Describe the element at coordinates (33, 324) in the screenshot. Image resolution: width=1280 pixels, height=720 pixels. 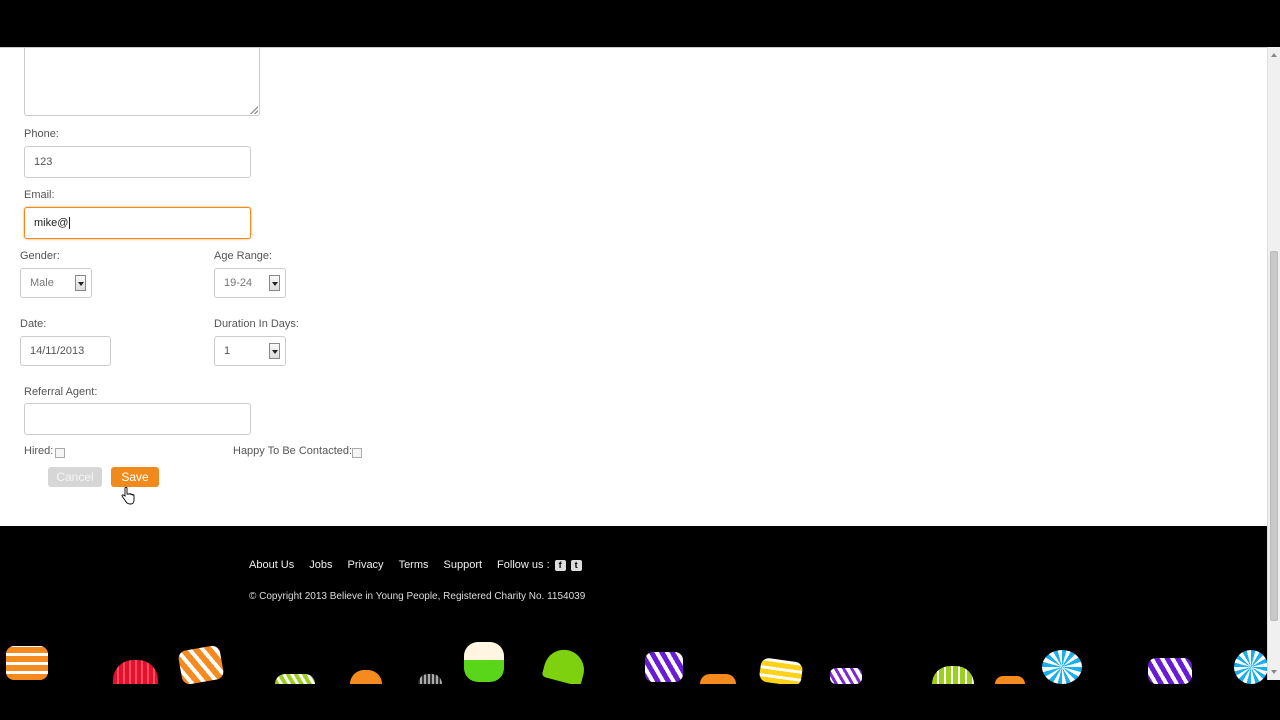
I see `date-label: Date:` at that location.